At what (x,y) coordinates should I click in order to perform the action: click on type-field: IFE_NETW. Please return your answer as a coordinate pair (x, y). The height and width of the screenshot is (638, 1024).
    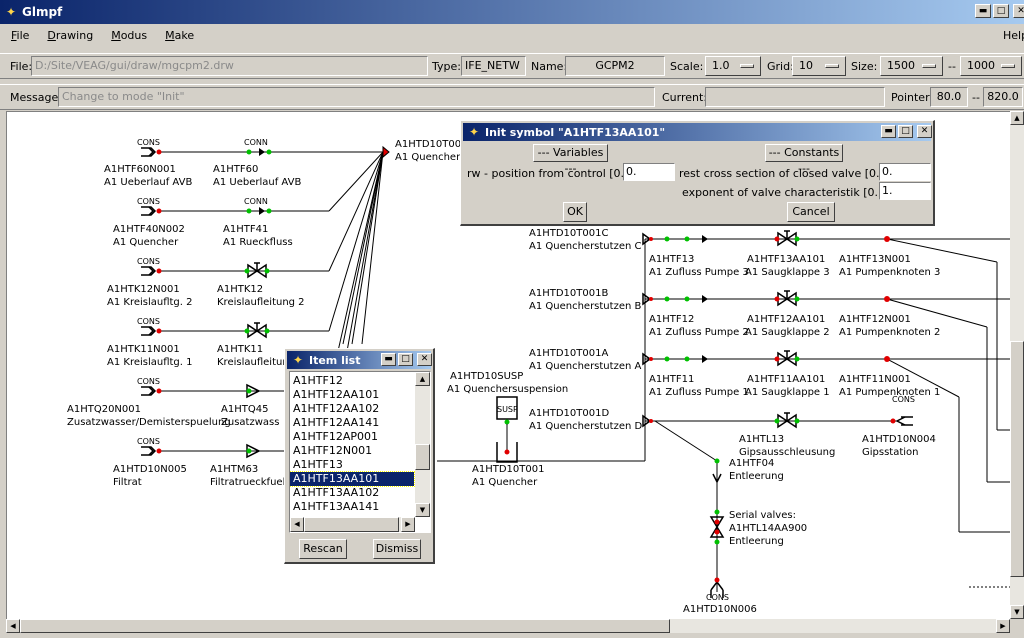
    Looking at the image, I should click on (493, 66).